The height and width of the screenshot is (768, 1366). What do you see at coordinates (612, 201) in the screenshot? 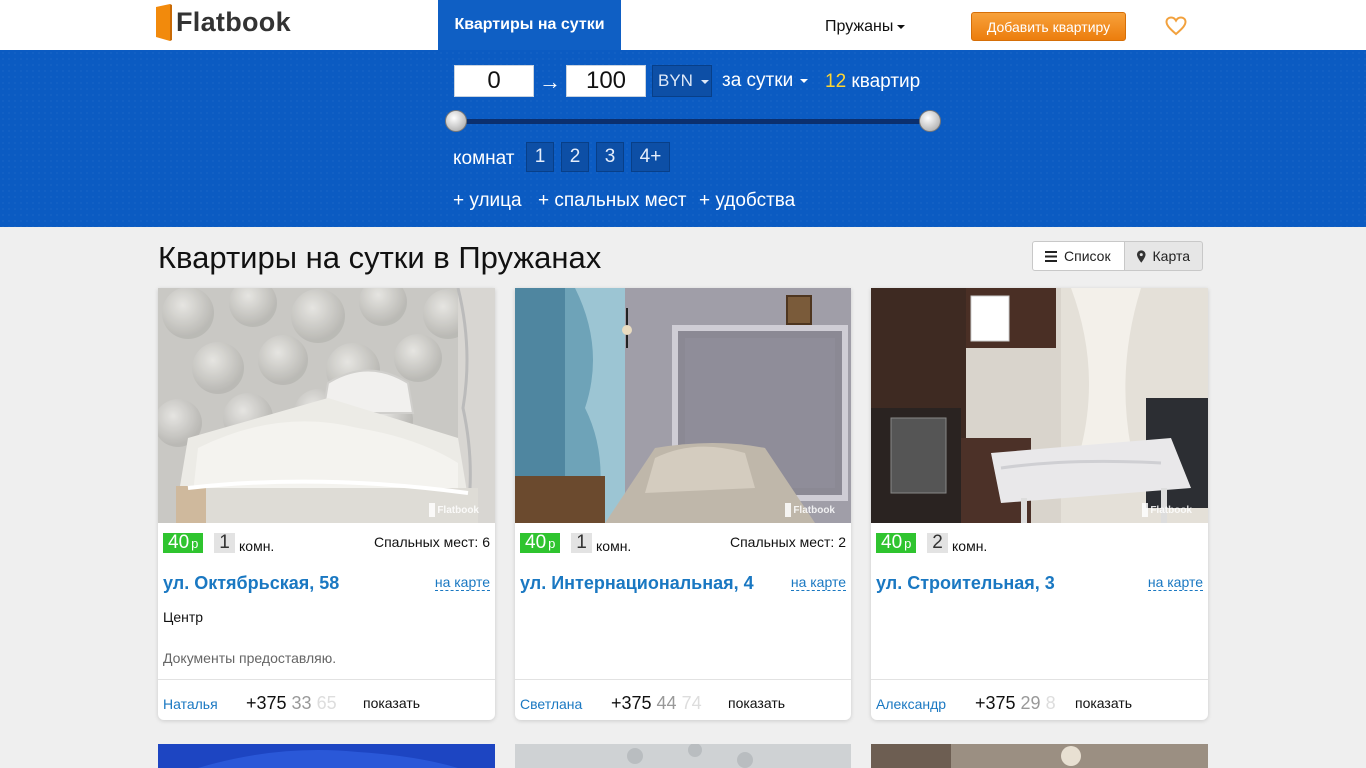
I see `filter-beds-link: + спальных мест` at bounding box center [612, 201].